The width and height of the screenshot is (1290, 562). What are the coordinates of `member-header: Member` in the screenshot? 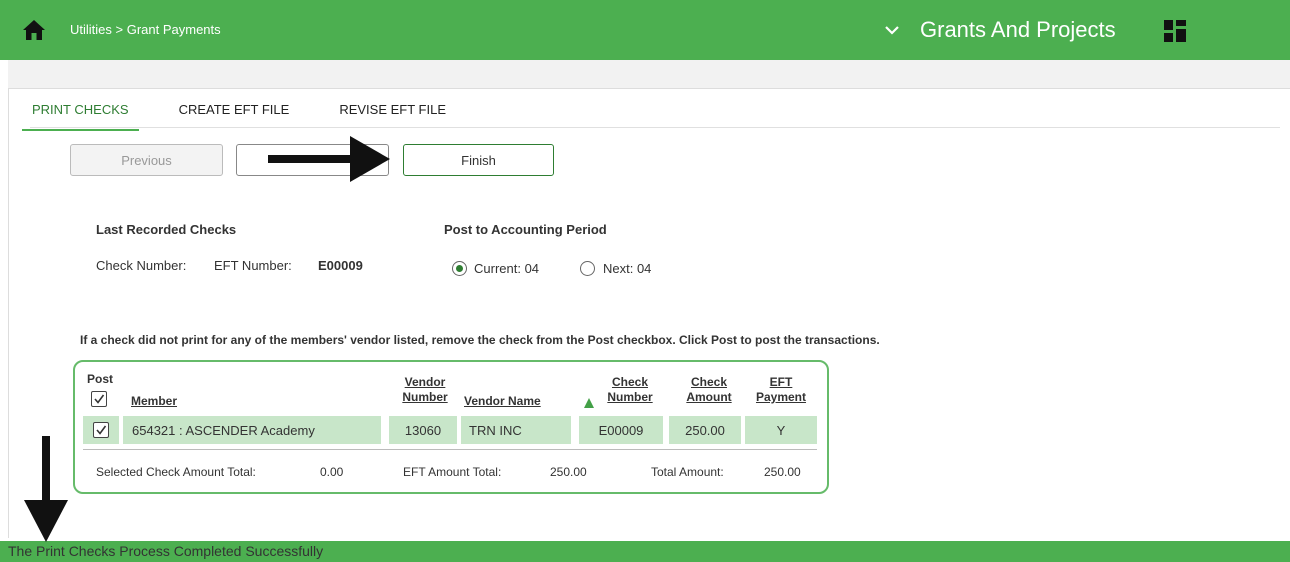 It's located at (154, 401).